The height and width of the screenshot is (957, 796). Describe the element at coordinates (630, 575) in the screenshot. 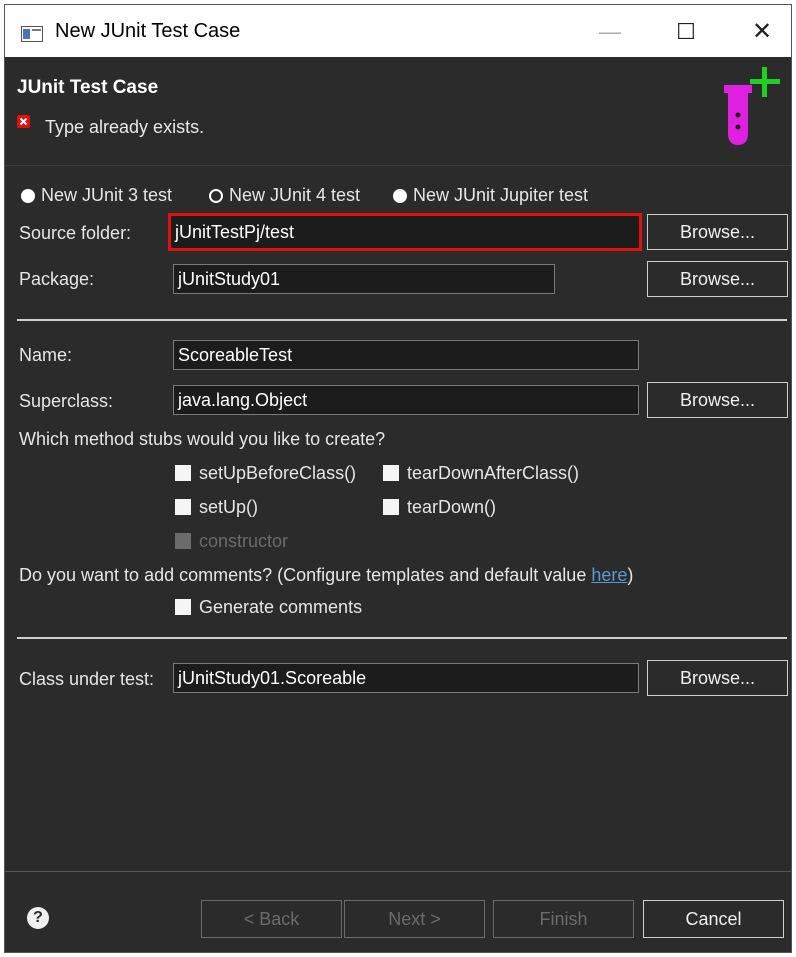

I see `comments-question-suffix: )` at that location.